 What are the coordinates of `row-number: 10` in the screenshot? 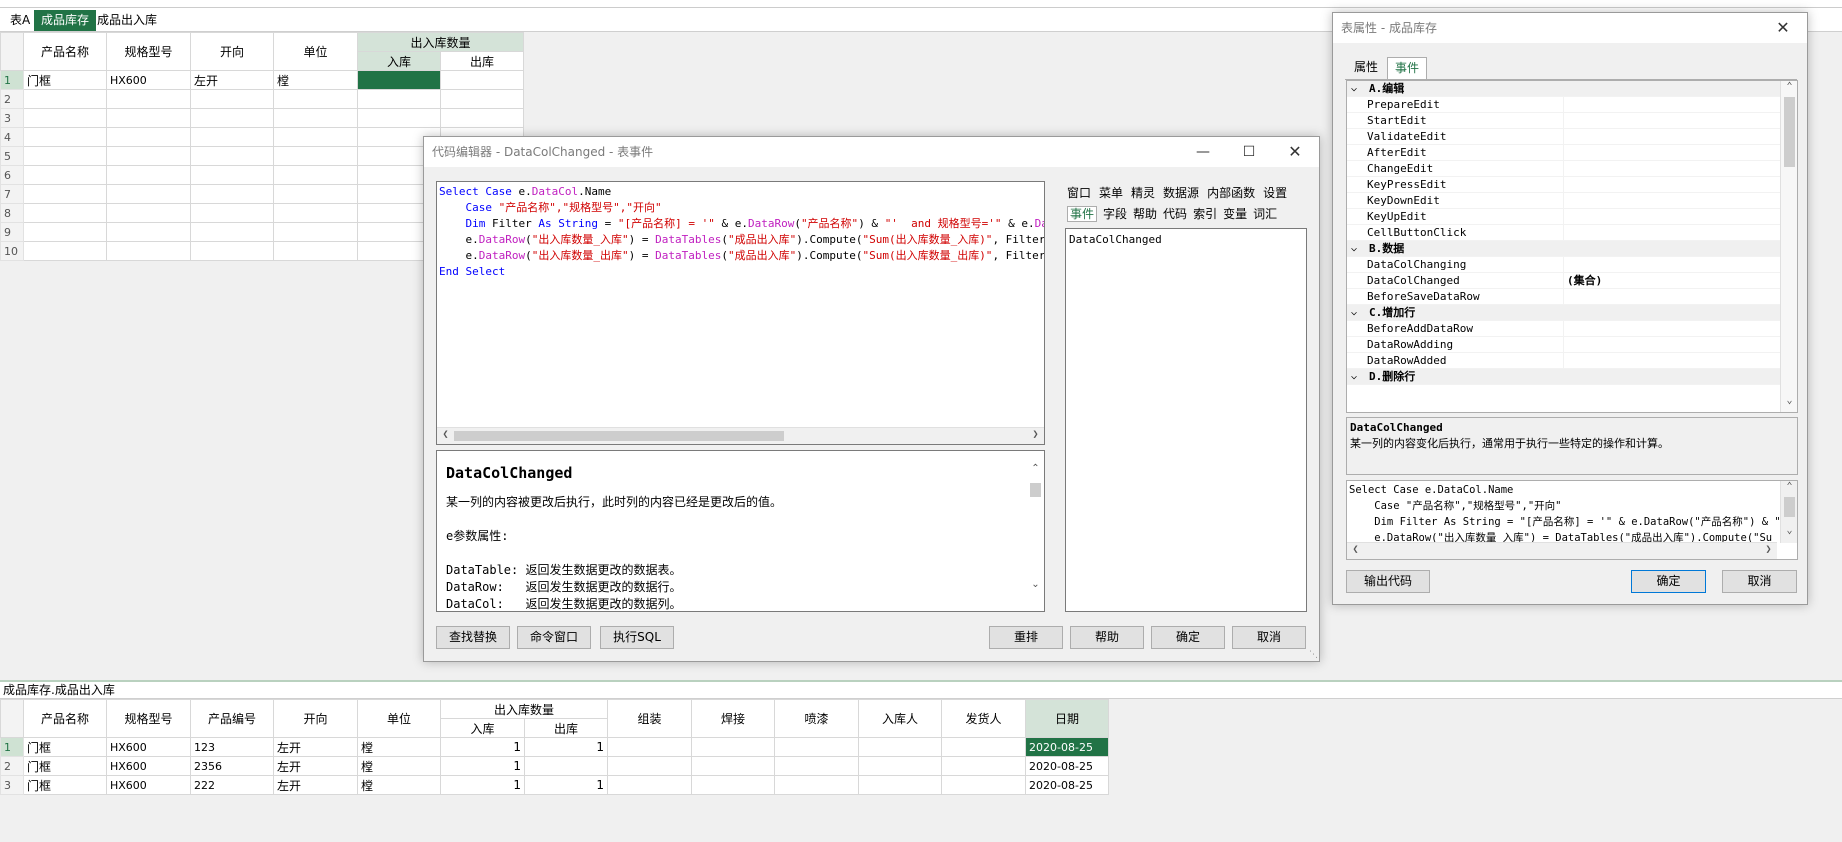 It's located at (12, 251).